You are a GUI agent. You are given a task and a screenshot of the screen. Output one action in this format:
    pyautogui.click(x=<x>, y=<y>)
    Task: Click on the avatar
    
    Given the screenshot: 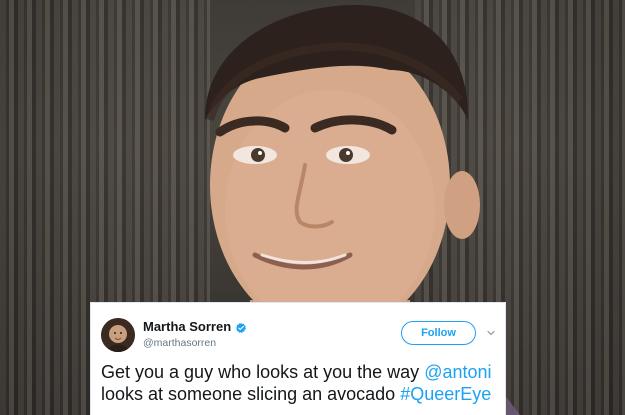 What is the action you would take?
    pyautogui.click(x=118, y=335)
    